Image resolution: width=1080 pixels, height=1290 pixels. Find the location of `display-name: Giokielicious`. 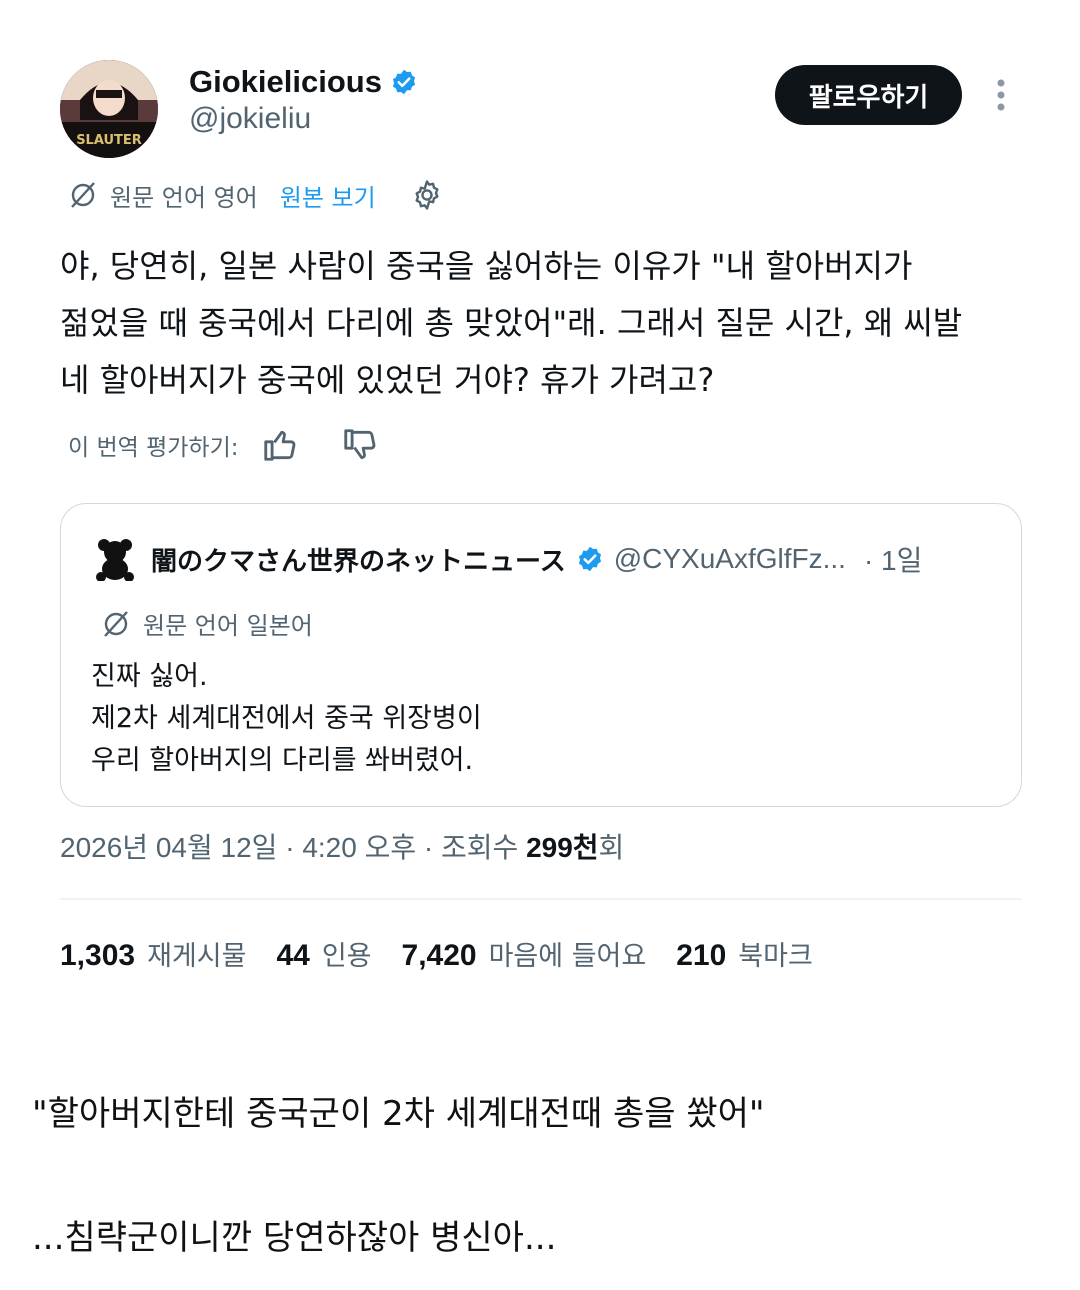

display-name: Giokielicious is located at coordinates (303, 82).